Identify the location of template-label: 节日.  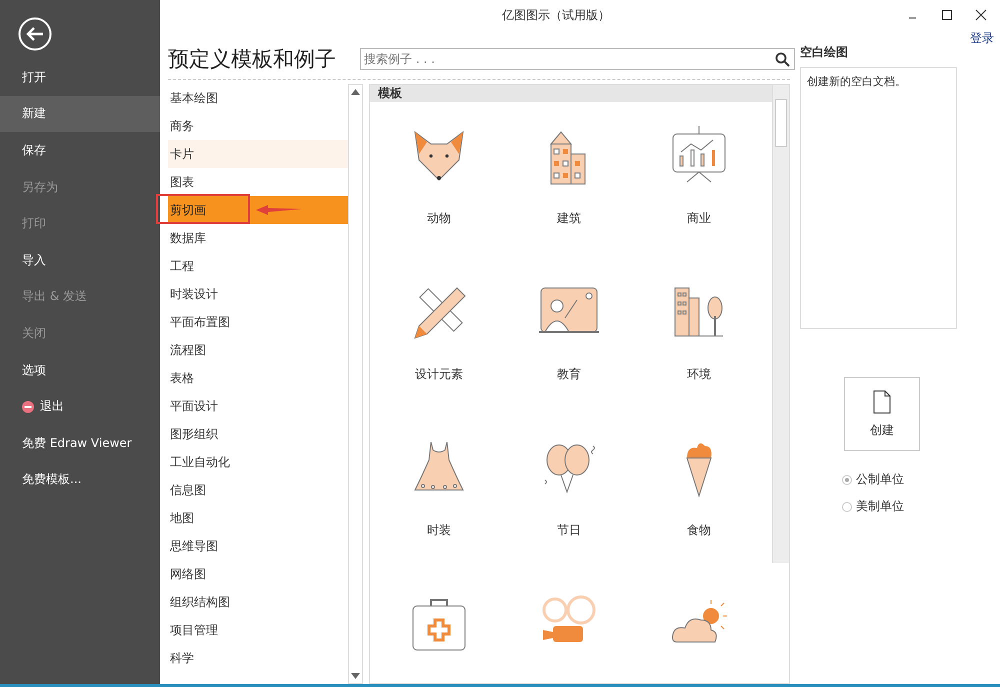
(569, 530).